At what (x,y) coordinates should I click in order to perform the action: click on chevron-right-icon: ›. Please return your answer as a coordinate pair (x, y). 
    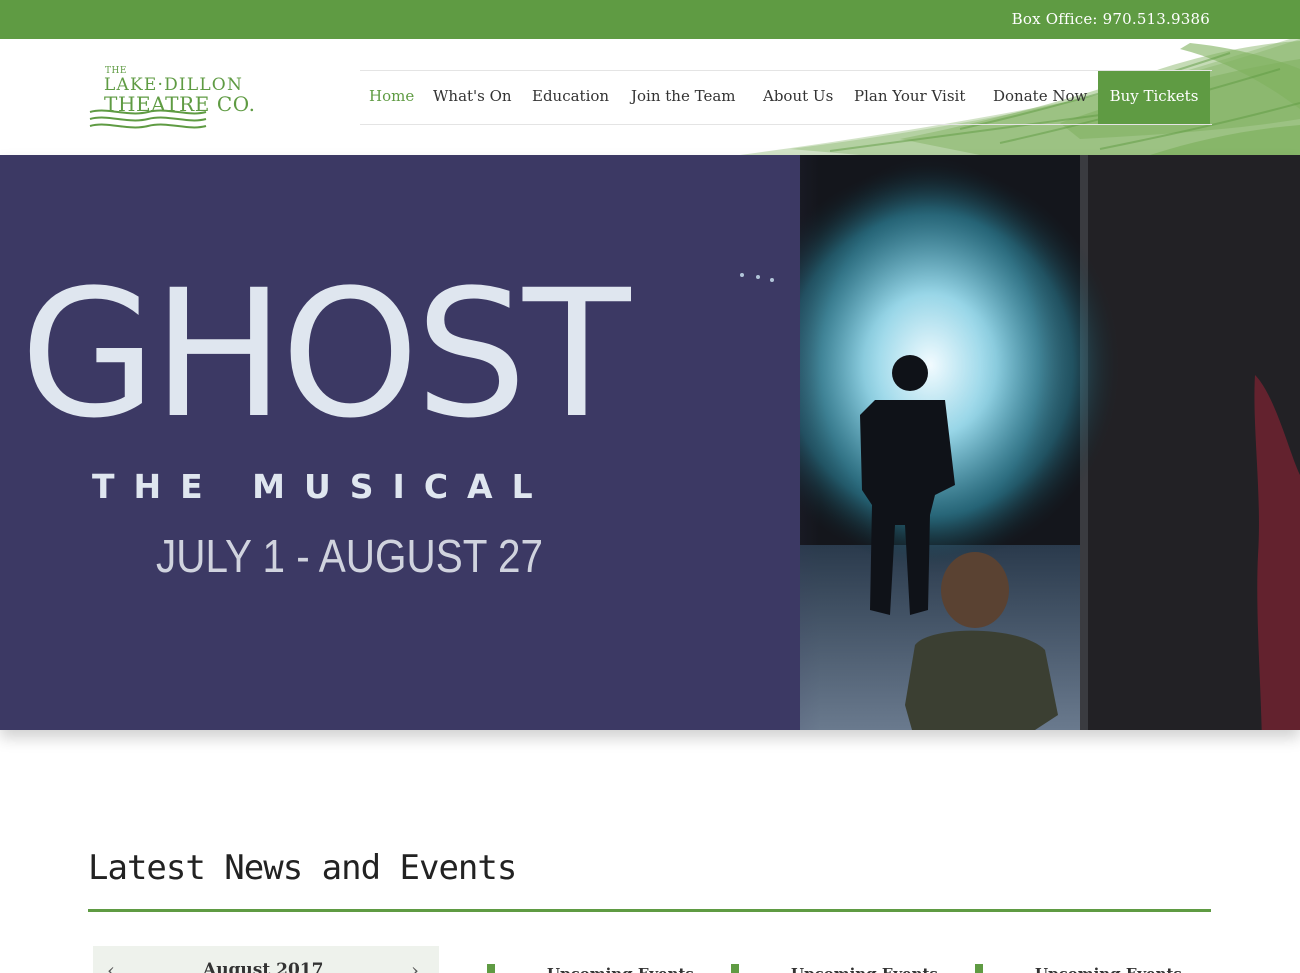
    Looking at the image, I should click on (415, 965).